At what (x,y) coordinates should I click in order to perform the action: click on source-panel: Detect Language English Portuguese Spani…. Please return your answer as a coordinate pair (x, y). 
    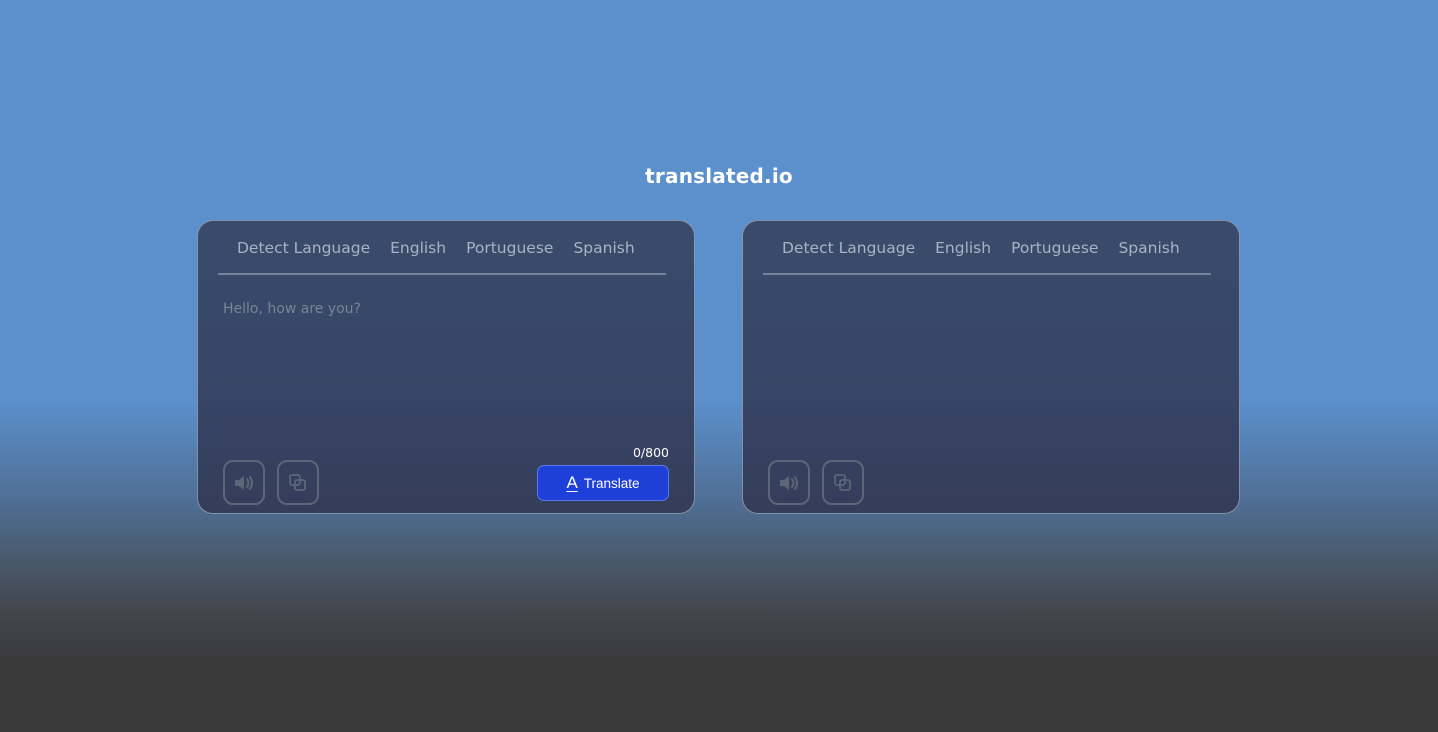
    Looking at the image, I should click on (446, 367).